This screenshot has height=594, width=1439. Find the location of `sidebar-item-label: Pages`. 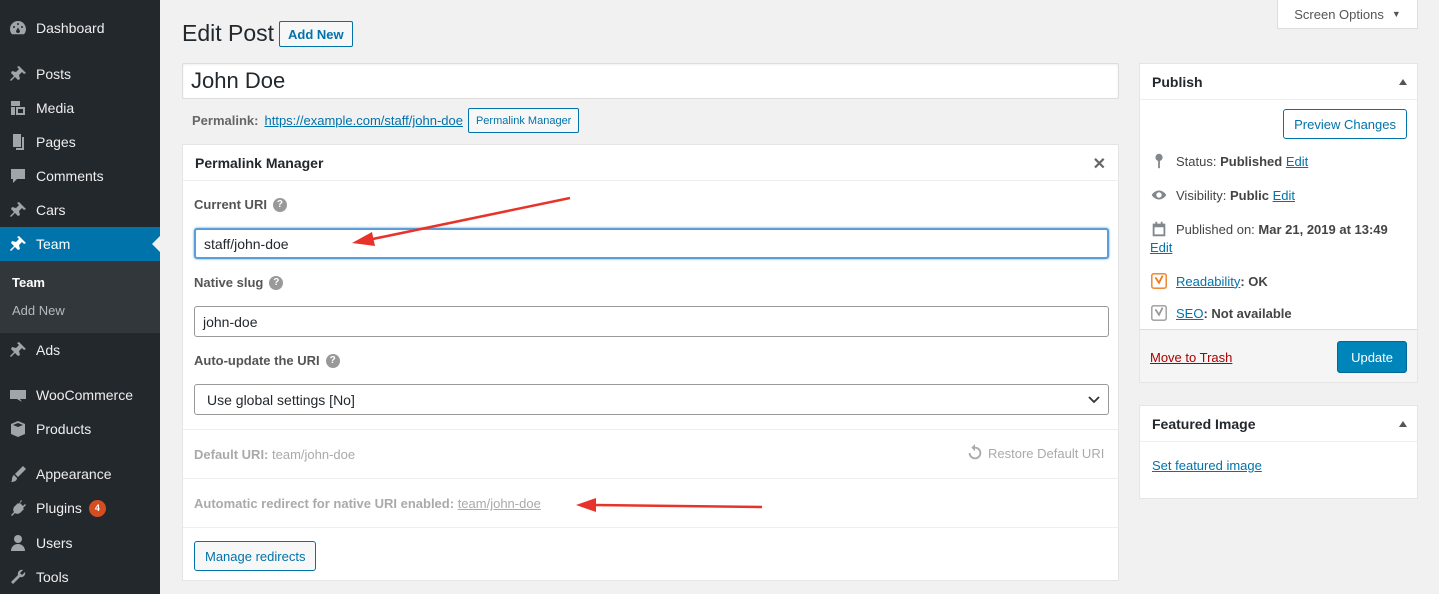

sidebar-item-label: Pages is located at coordinates (56, 142).